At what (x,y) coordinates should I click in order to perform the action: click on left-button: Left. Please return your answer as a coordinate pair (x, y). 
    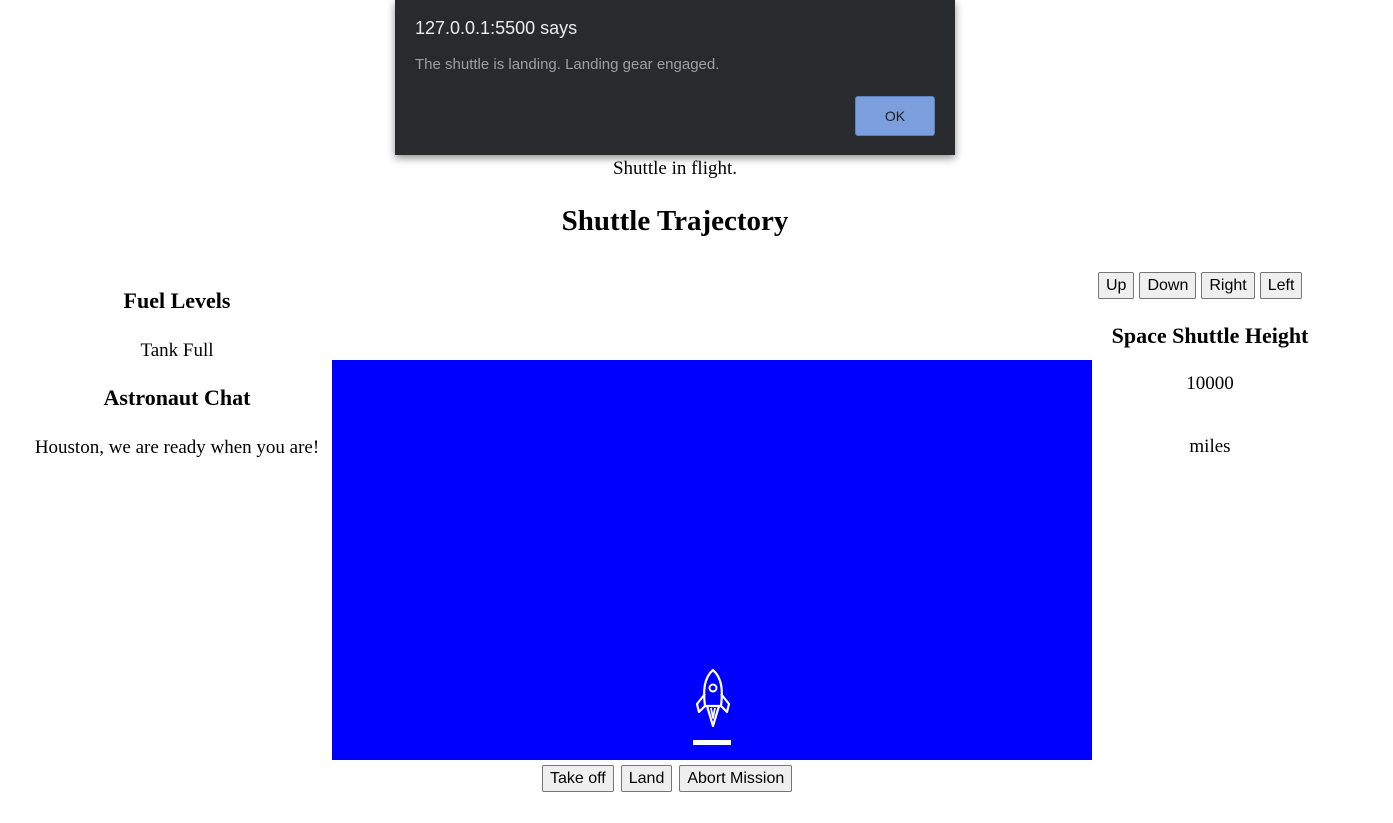
    Looking at the image, I should click on (1281, 285).